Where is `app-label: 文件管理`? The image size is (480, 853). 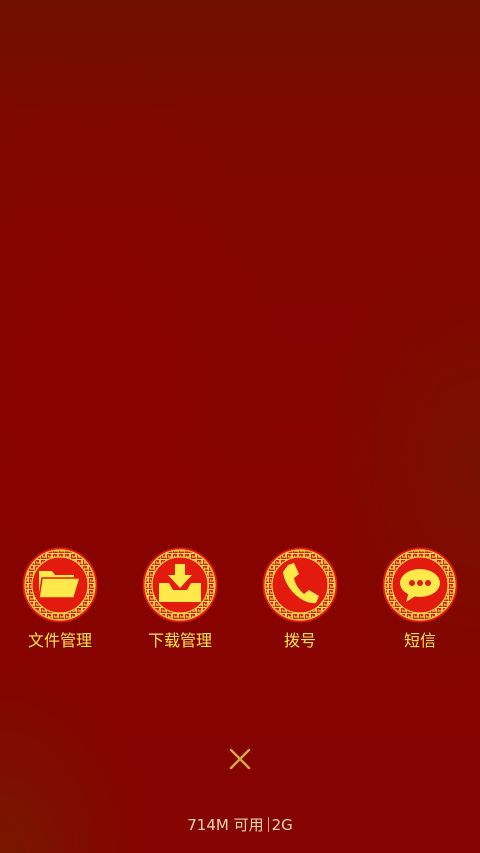
app-label: 文件管理 is located at coordinates (59, 640).